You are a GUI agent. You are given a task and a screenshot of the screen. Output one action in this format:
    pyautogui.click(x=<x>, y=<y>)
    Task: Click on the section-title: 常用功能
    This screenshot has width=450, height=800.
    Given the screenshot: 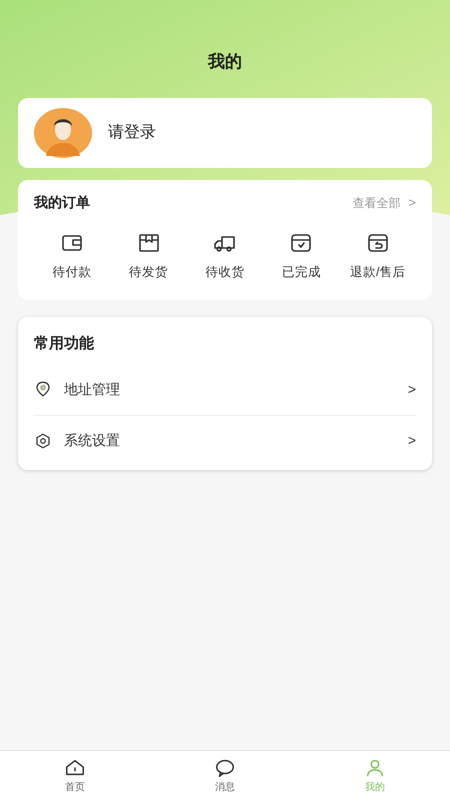 What is the action you would take?
    pyautogui.click(x=64, y=344)
    